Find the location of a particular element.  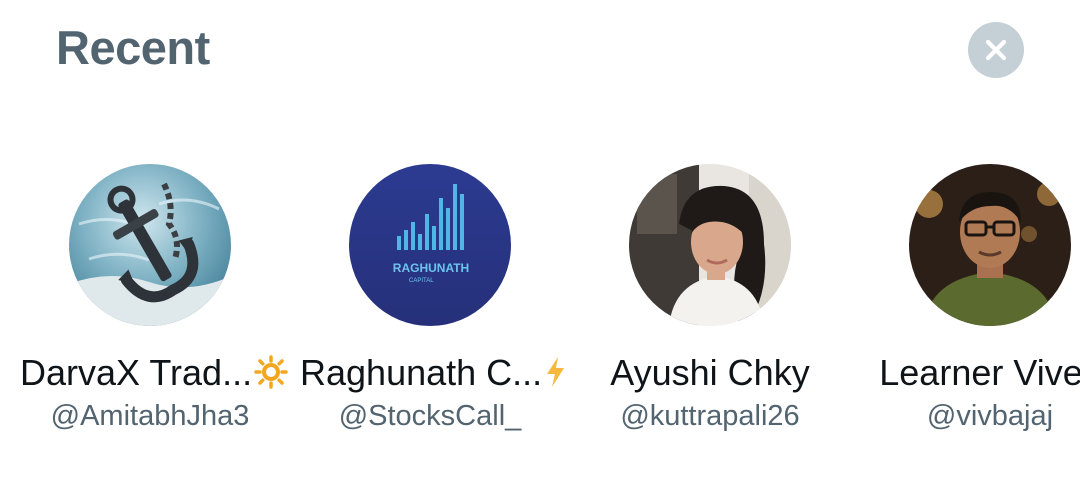

display-name: Learner Vivek is located at coordinates (979, 372).